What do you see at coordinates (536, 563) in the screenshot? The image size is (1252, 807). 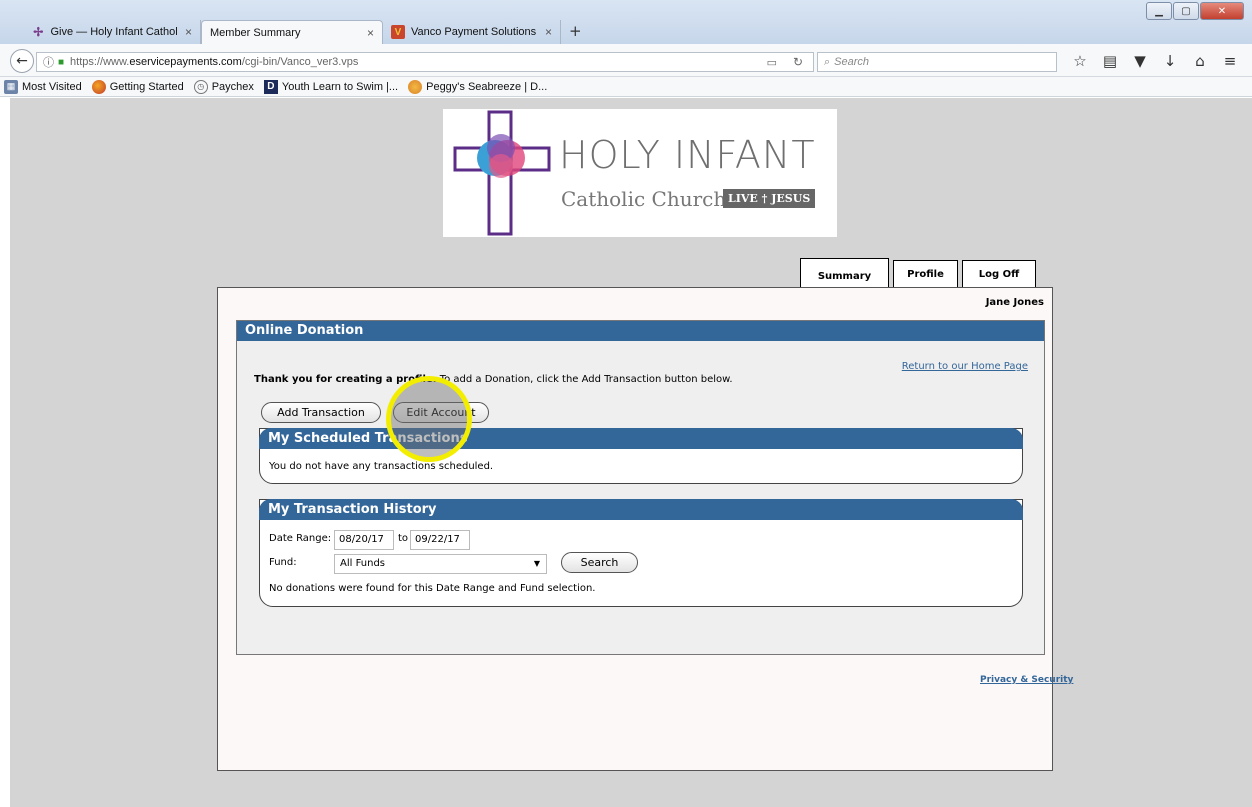 I see `dropdown-arrow-icon: ▼` at bounding box center [536, 563].